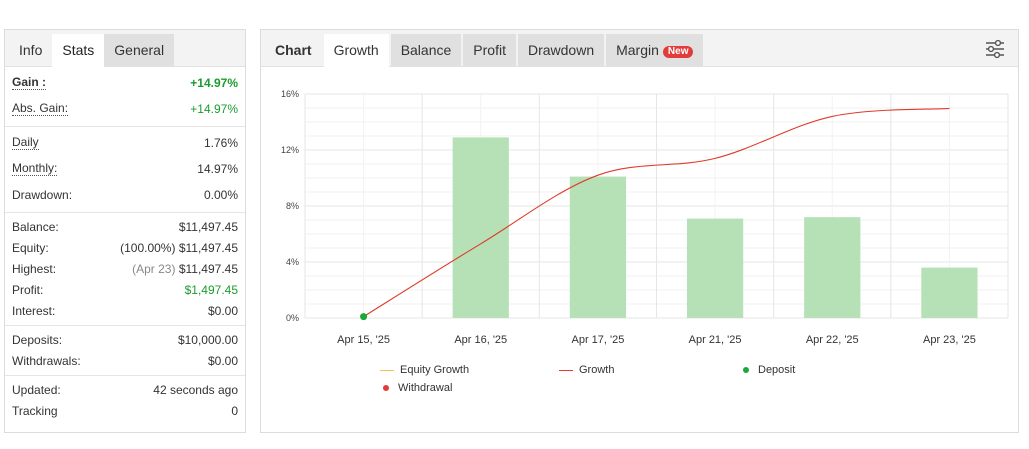 This screenshot has height=449, width=1029. I want to click on gain-value: +14.97%, so click(214, 83).